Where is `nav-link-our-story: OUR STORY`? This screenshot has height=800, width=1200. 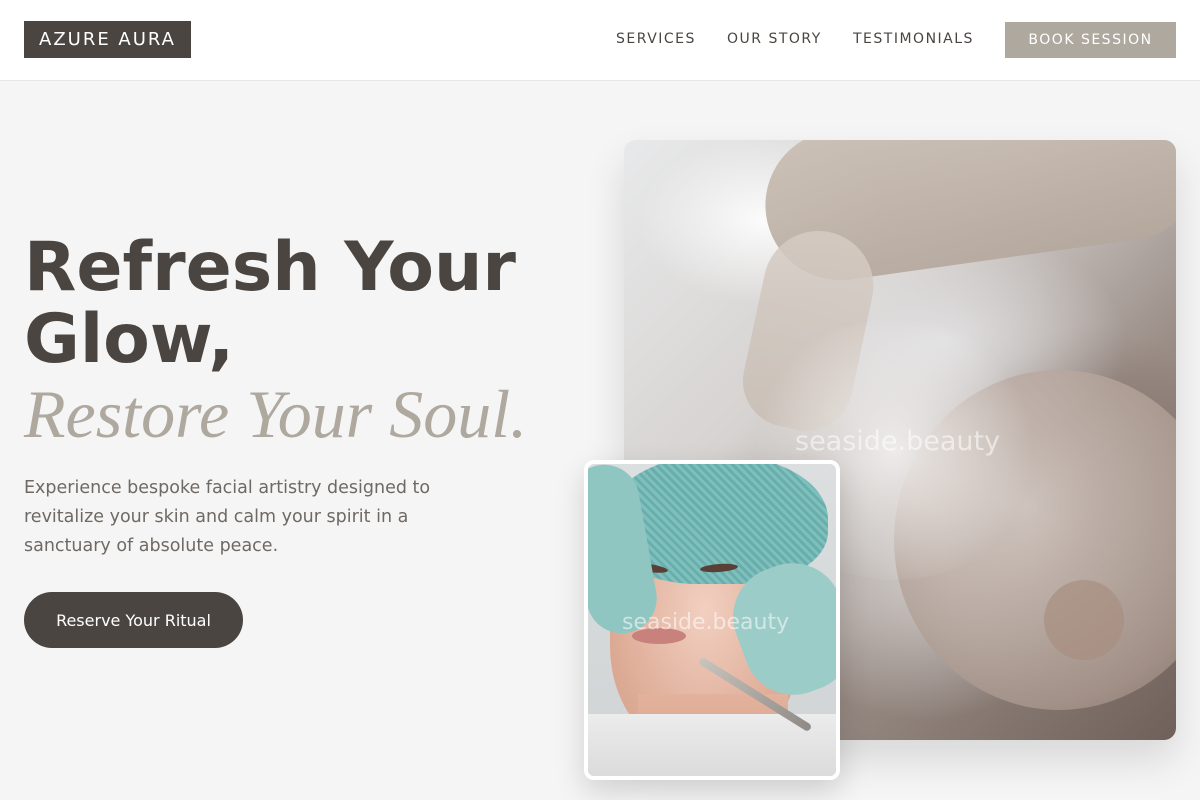 nav-link-our-story: OUR STORY is located at coordinates (774, 39).